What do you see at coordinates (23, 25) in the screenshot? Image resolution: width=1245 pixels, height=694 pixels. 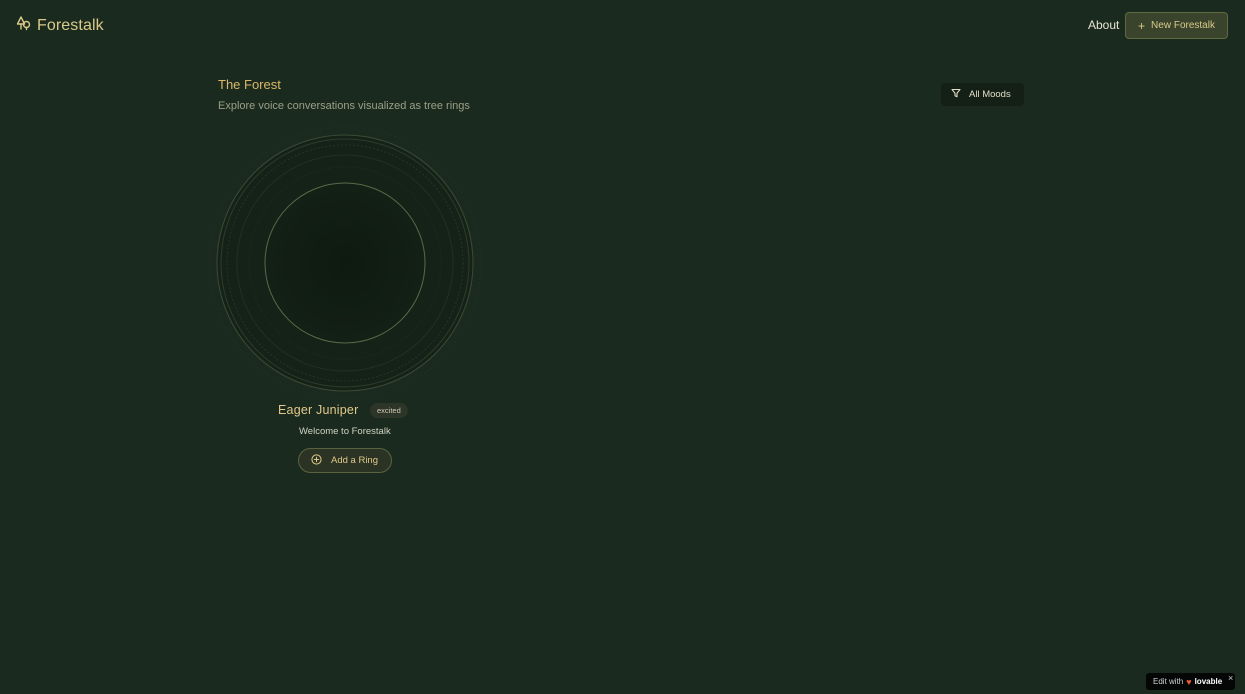 I see `tree-logo-icon` at bounding box center [23, 25].